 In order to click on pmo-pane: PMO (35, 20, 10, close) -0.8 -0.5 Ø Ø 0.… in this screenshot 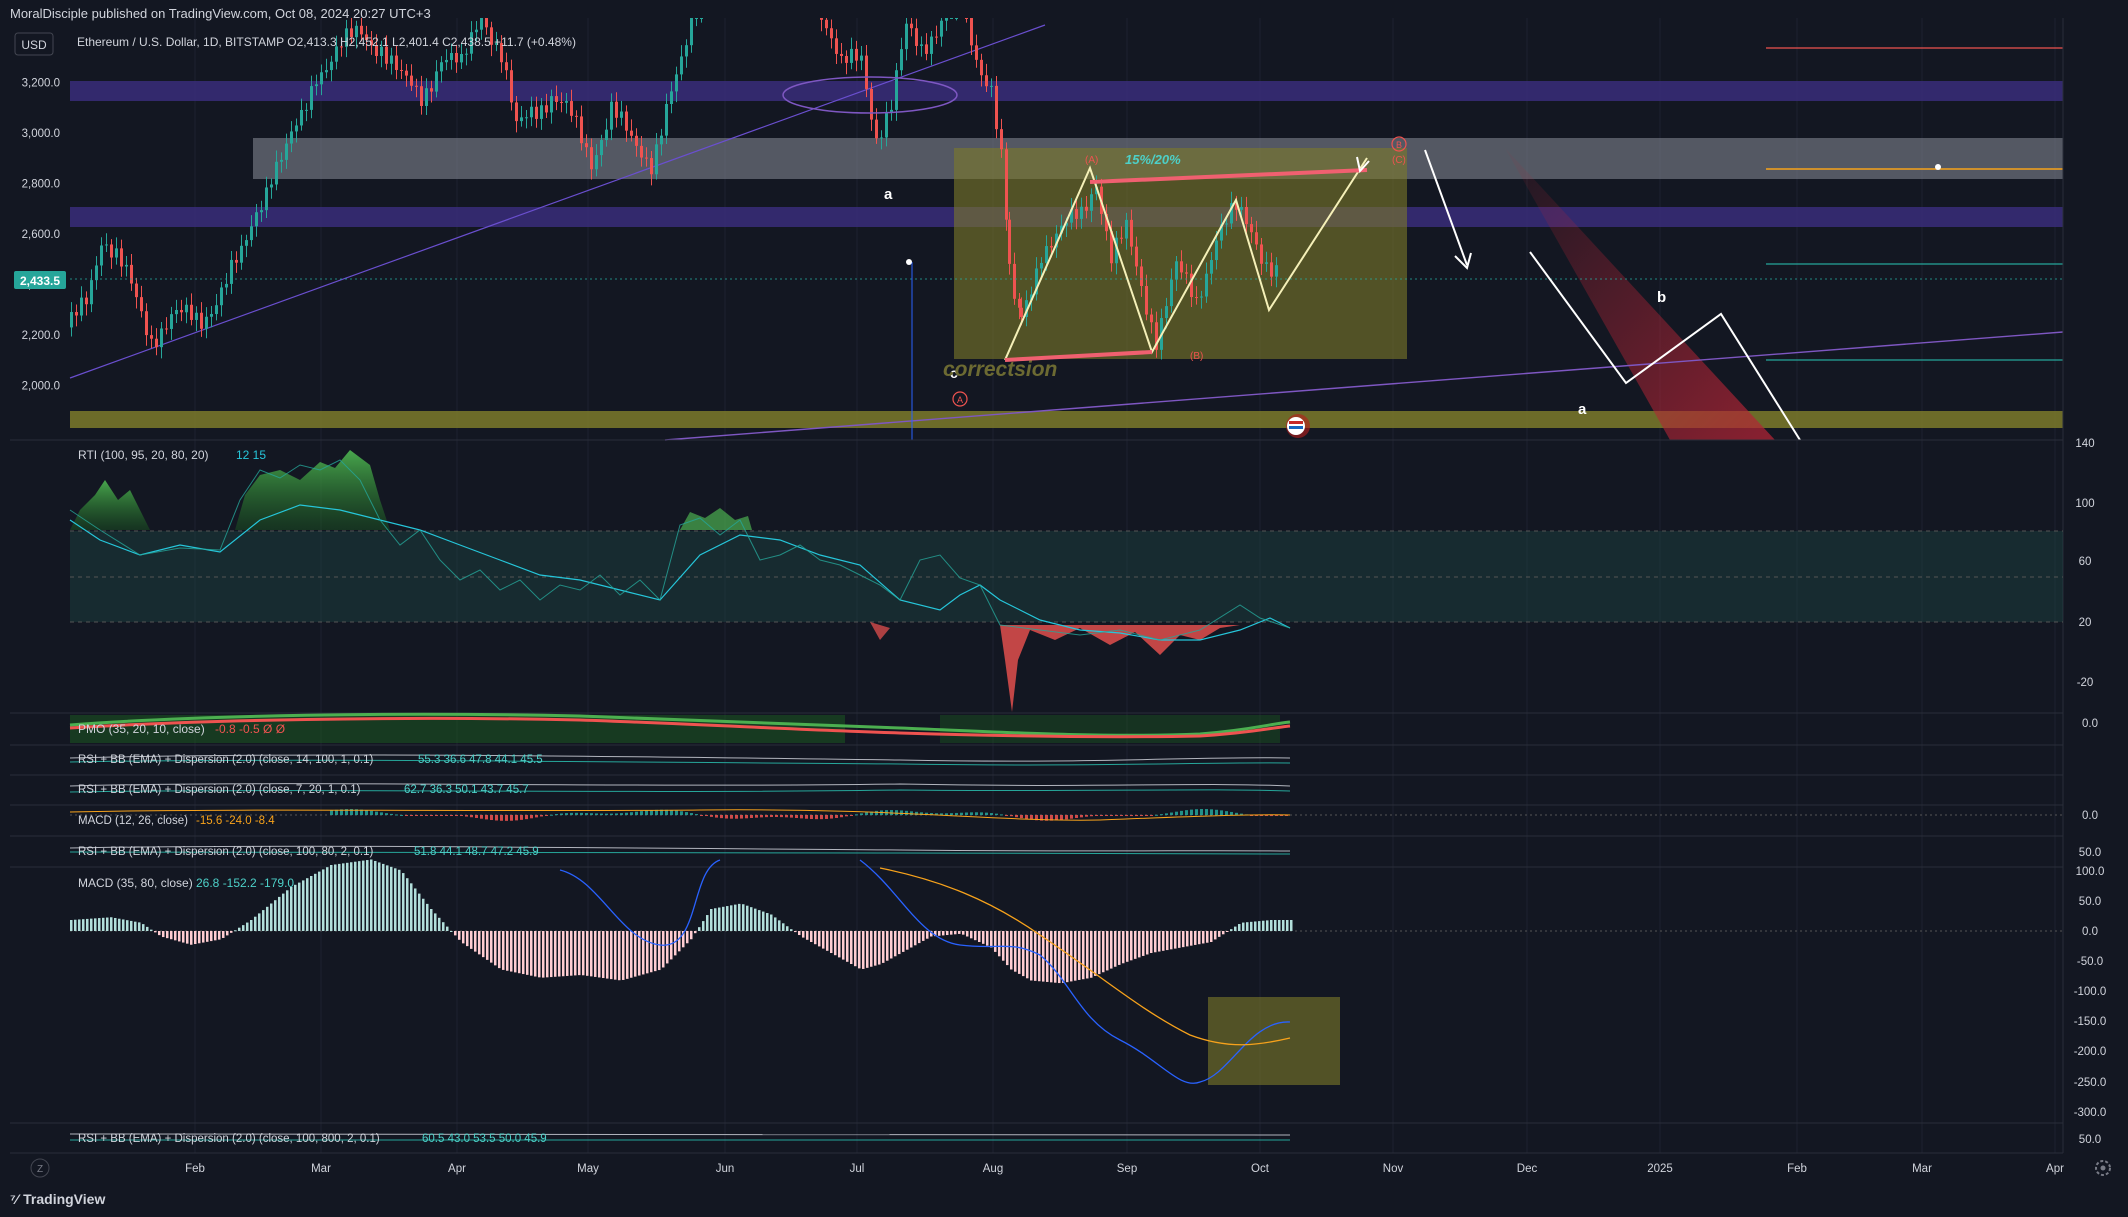, I will do `click(1083, 727)`.